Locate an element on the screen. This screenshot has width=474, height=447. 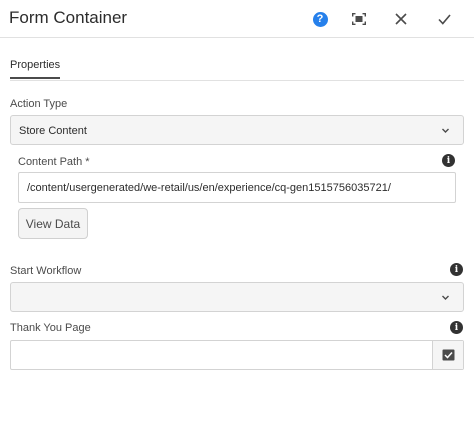
fullscreen-icon is located at coordinates (359, 19).